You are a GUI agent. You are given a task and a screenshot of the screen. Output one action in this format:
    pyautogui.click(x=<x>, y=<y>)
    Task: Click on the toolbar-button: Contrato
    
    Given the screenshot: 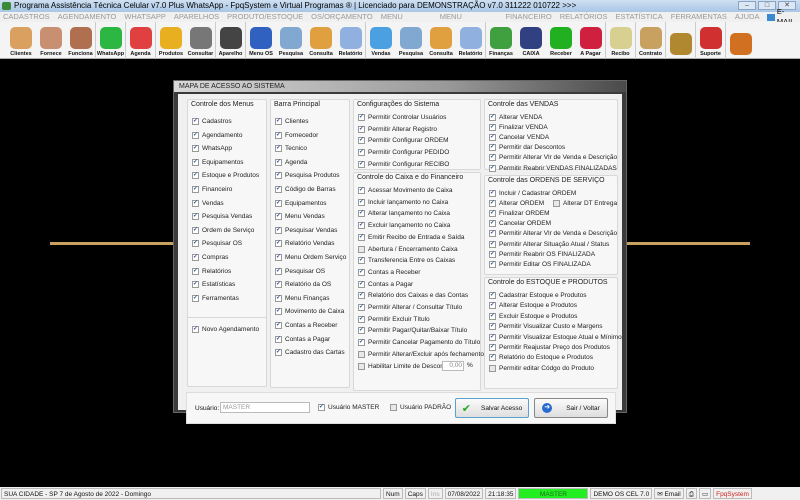 What is the action you would take?
    pyautogui.click(x=651, y=40)
    